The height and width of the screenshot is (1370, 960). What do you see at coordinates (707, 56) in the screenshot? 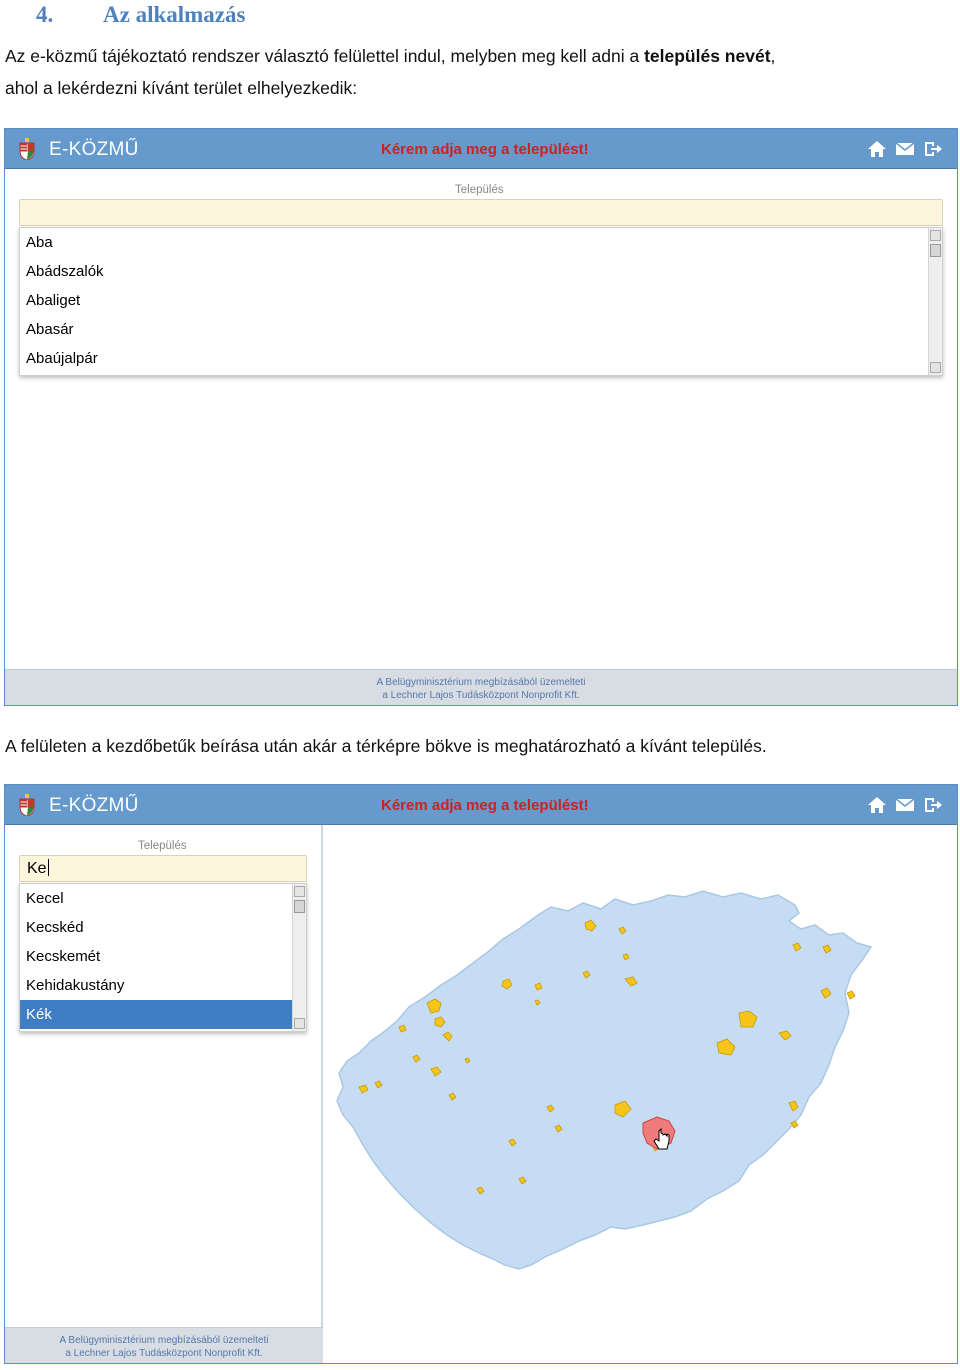
I see `intro-bold-text: település nevét` at bounding box center [707, 56].